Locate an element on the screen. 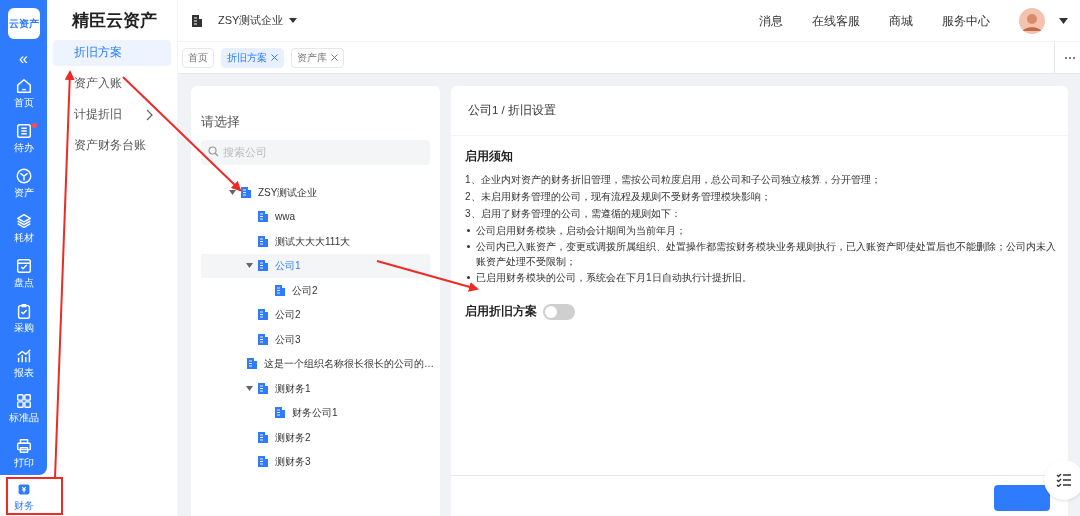 The height and width of the screenshot is (516, 1080). more-icon is located at coordinates (1070, 57).